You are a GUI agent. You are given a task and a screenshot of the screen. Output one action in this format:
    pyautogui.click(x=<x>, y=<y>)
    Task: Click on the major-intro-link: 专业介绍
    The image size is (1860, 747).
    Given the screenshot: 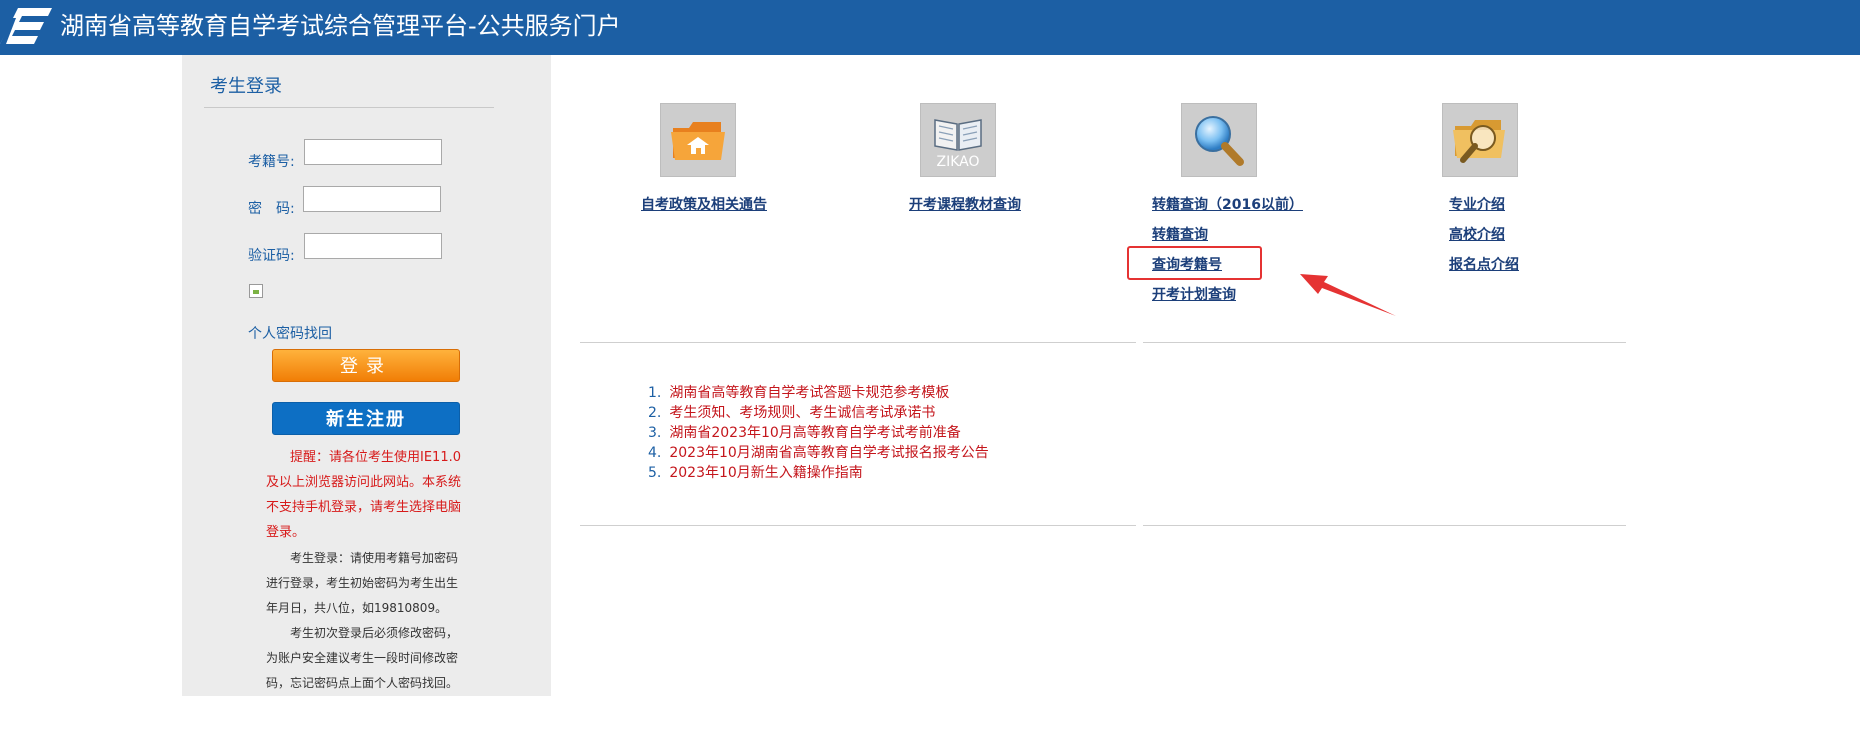 What is the action you would take?
    pyautogui.click(x=1477, y=204)
    